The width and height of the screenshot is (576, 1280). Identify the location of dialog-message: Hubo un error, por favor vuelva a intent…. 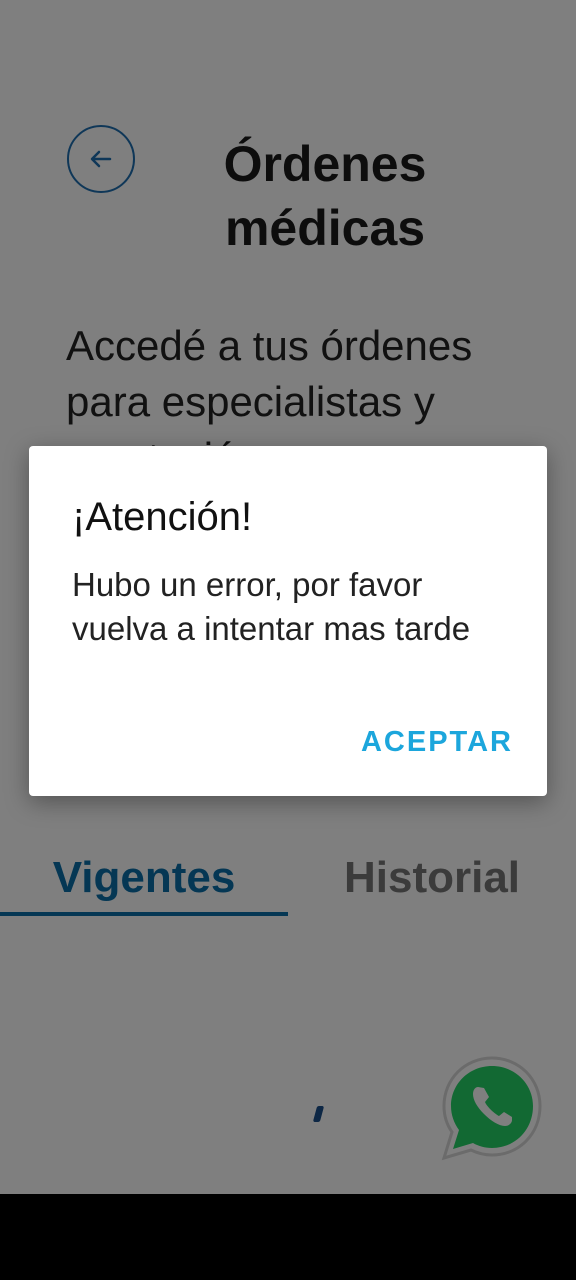
(271, 606).